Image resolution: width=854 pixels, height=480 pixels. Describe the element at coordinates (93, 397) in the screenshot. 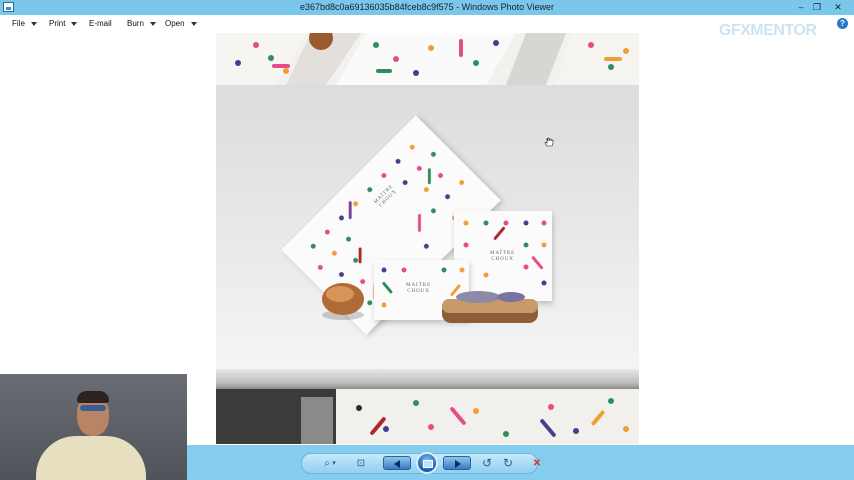

I see `presenter-hair` at that location.